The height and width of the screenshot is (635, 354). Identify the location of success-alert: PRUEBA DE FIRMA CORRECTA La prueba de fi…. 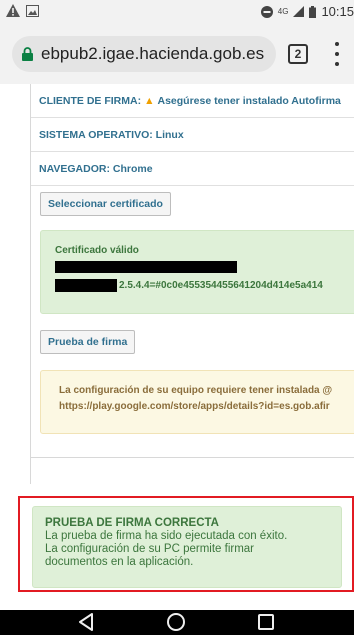
(187, 547).